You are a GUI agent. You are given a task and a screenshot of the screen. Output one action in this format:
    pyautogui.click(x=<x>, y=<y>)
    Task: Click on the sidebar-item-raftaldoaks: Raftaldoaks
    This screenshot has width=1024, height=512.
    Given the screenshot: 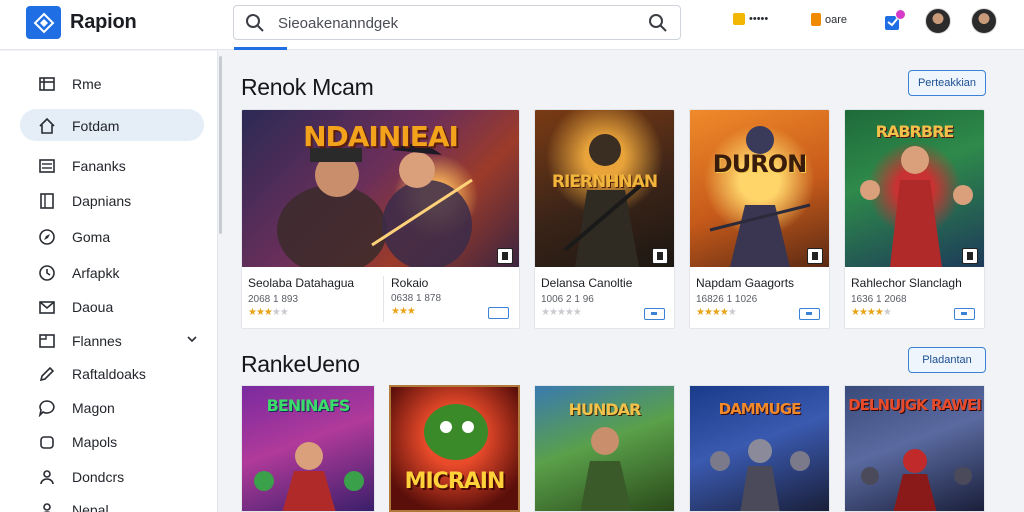 What is the action you would take?
    pyautogui.click(x=112, y=373)
    